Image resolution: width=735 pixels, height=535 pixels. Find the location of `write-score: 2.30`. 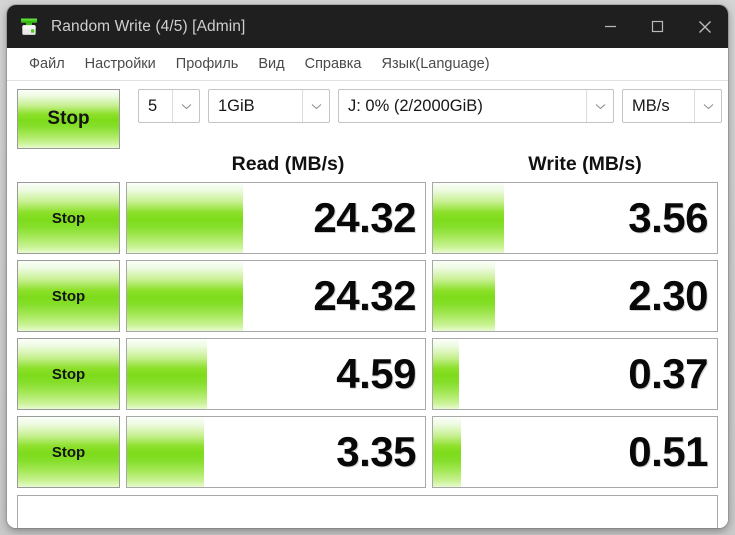

write-score: 2.30 is located at coordinates (668, 295).